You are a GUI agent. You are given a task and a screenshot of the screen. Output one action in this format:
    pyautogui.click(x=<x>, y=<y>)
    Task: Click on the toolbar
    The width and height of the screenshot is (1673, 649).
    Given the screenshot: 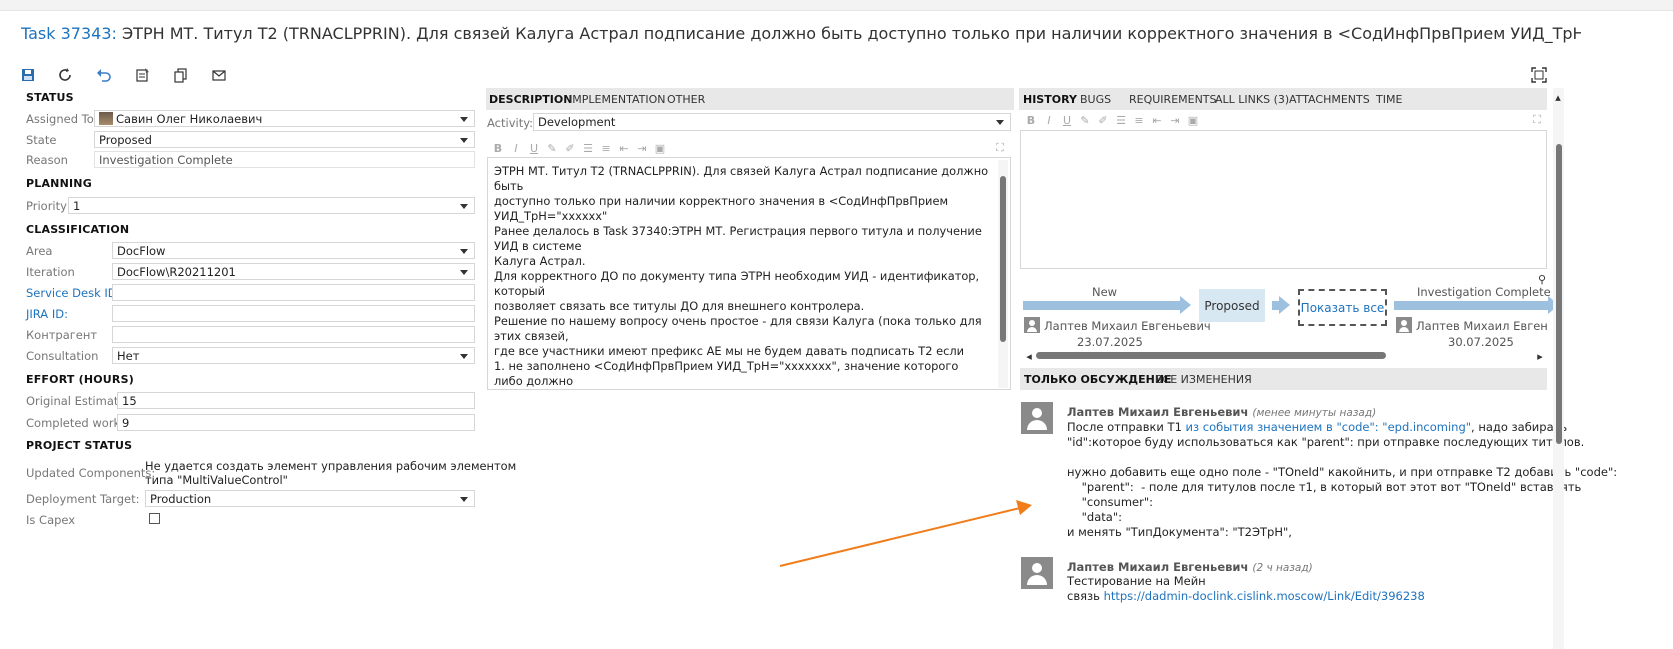 What is the action you would take?
    pyautogui.click(x=836, y=75)
    